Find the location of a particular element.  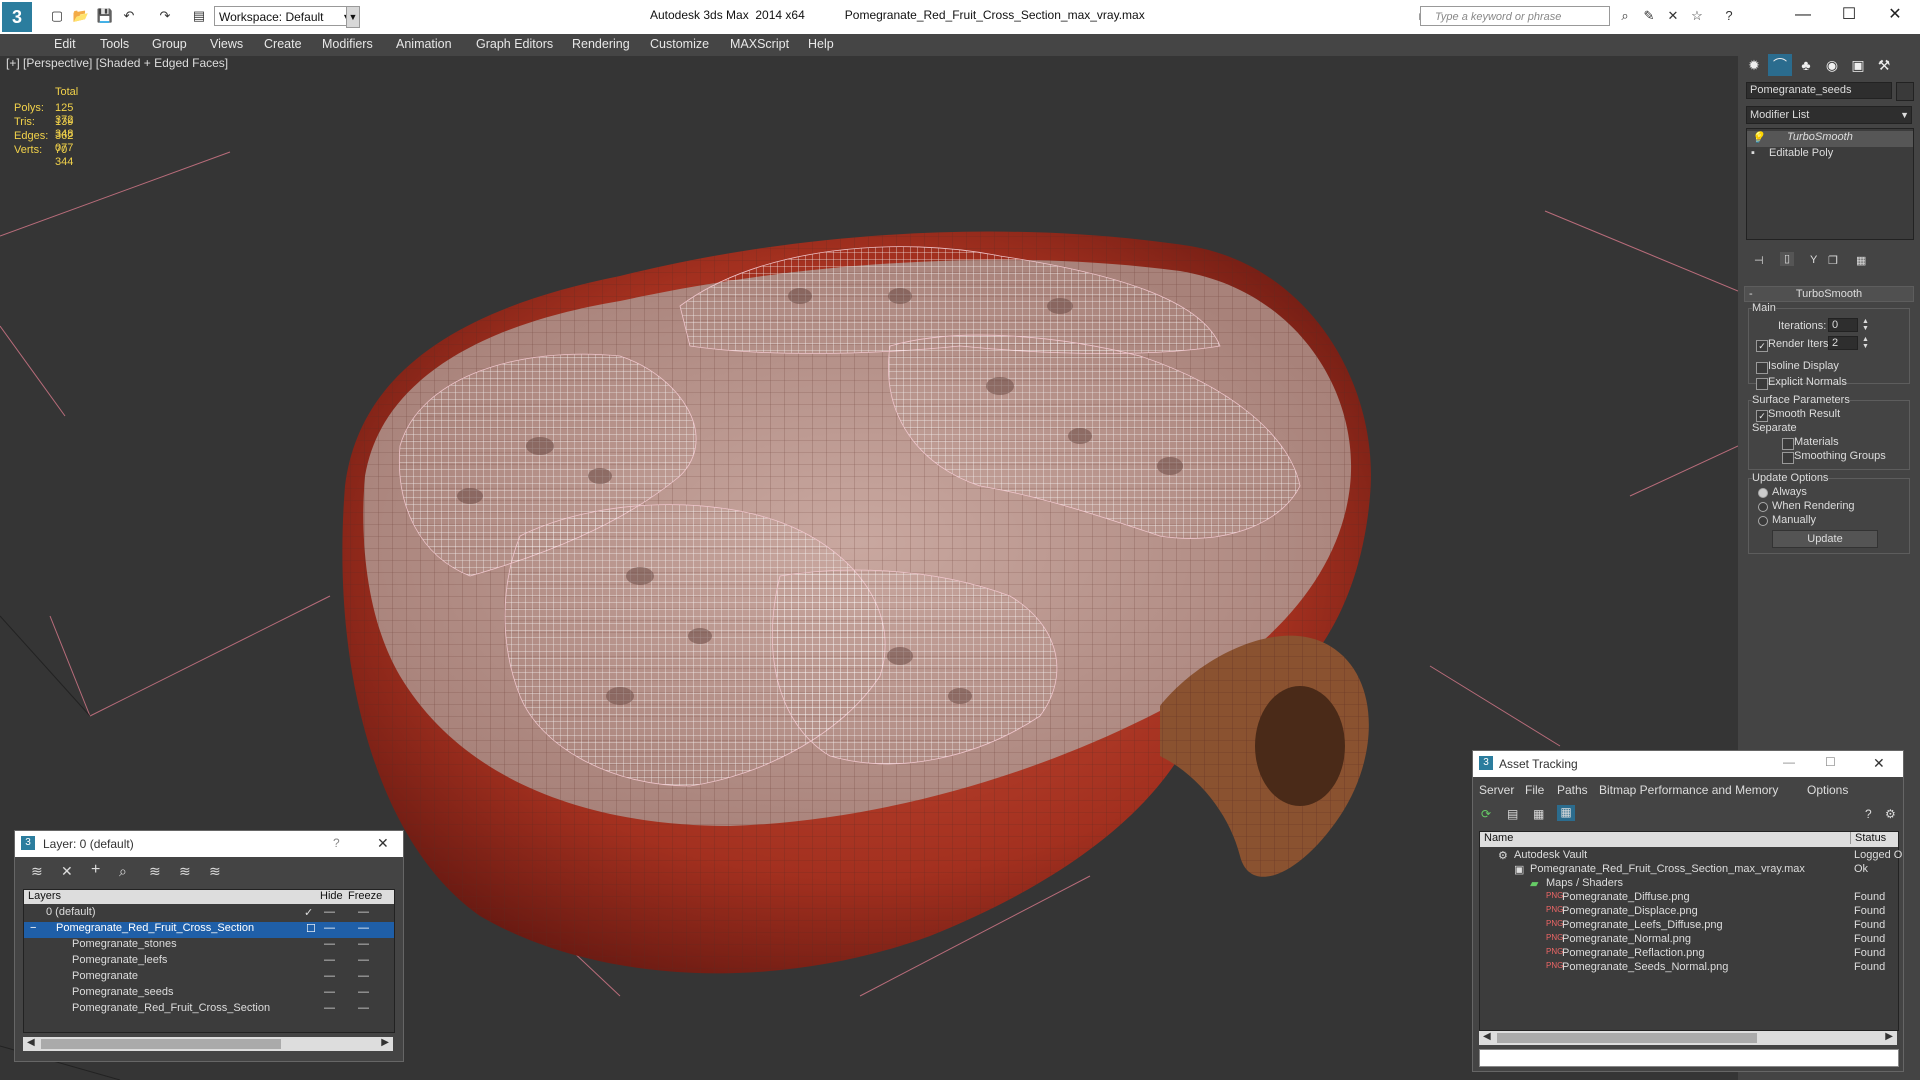

hide-all-icon: ≋ is located at coordinates (185, 871).